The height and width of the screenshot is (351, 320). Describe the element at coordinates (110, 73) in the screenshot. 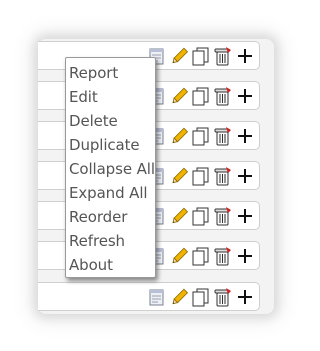

I see `menu-item-report: Report` at that location.